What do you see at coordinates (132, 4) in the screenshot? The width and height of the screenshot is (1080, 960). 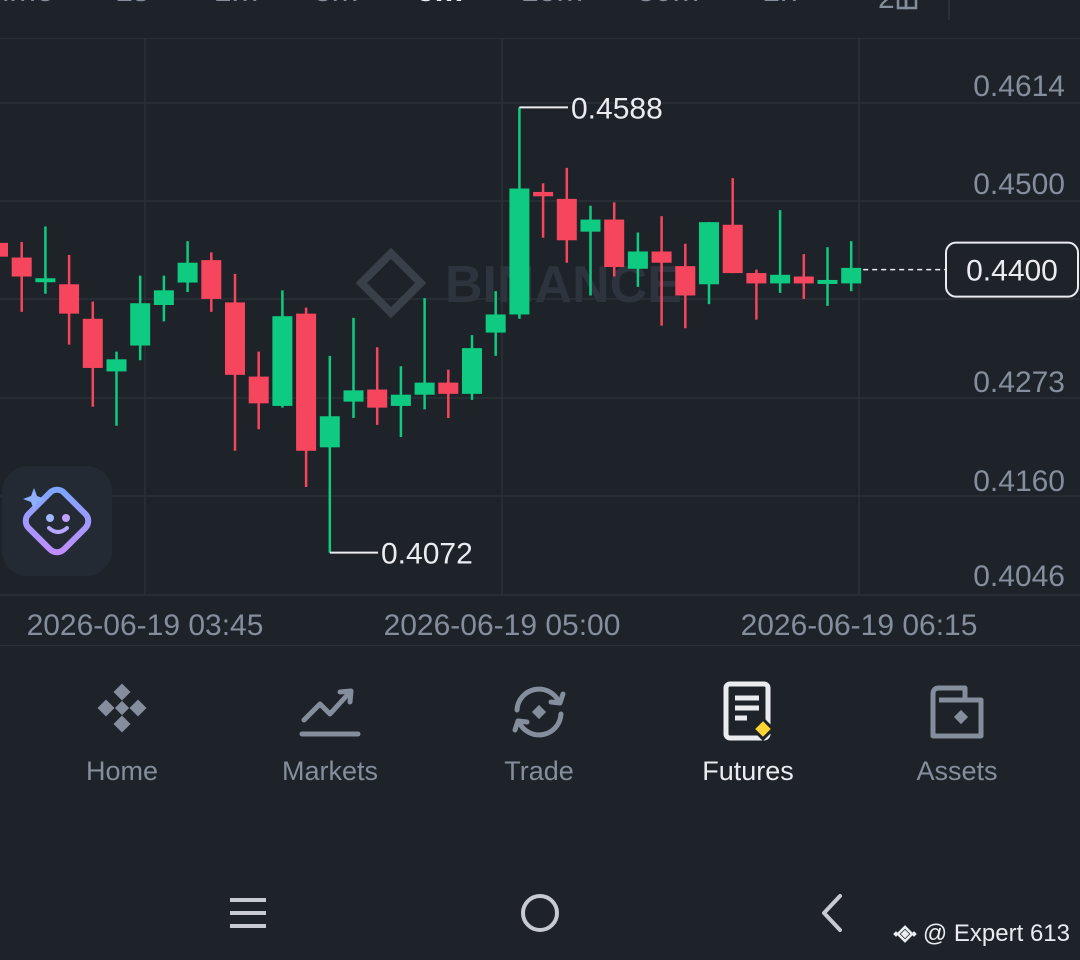 I see `tab-1s: 1s` at bounding box center [132, 4].